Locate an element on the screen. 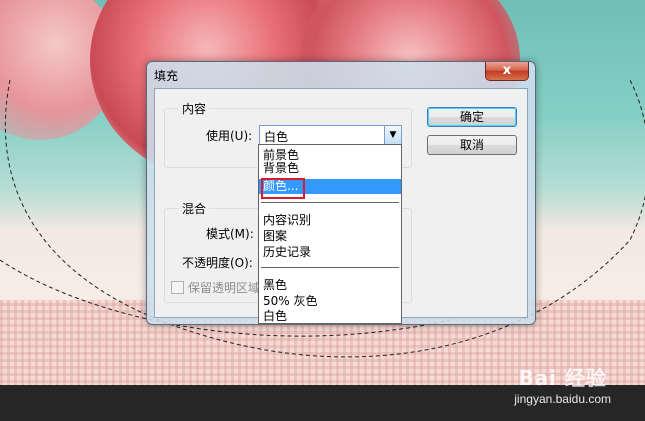 Image resolution: width=645 pixels, height=421 pixels. dropdown-item-background: 背景色 is located at coordinates (330, 168).